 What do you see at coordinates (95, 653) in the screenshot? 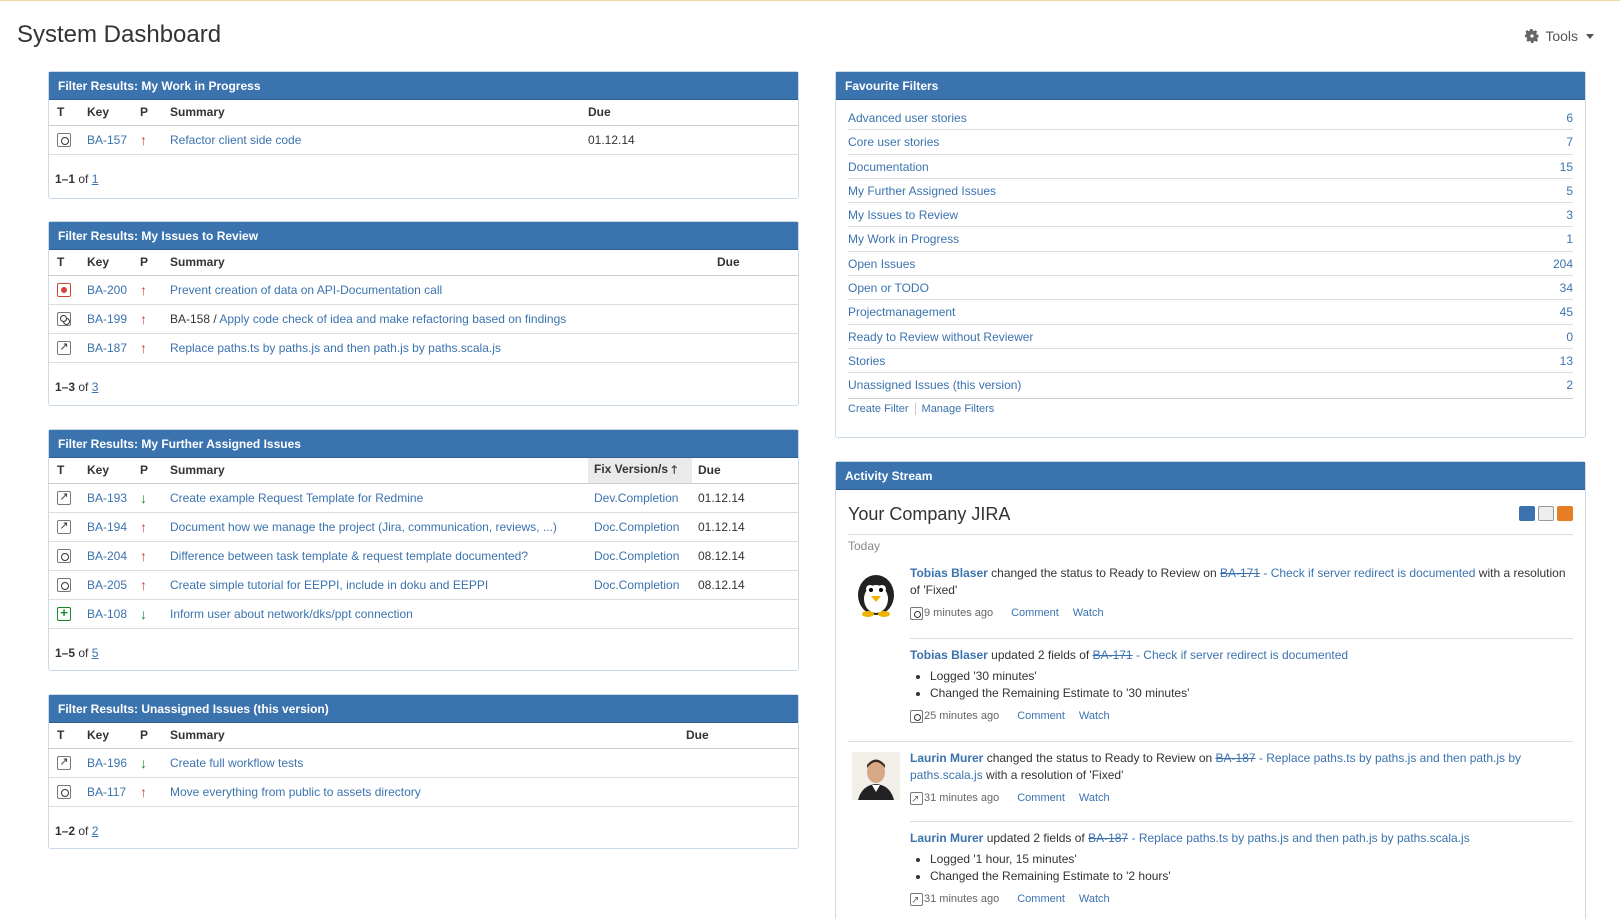
I see `pagination-total-link: 5` at bounding box center [95, 653].